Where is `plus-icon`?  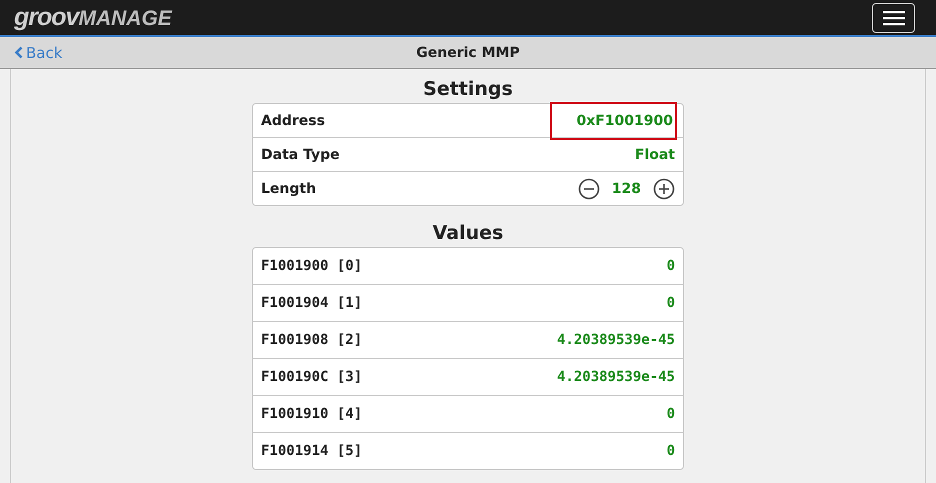 plus-icon is located at coordinates (664, 189).